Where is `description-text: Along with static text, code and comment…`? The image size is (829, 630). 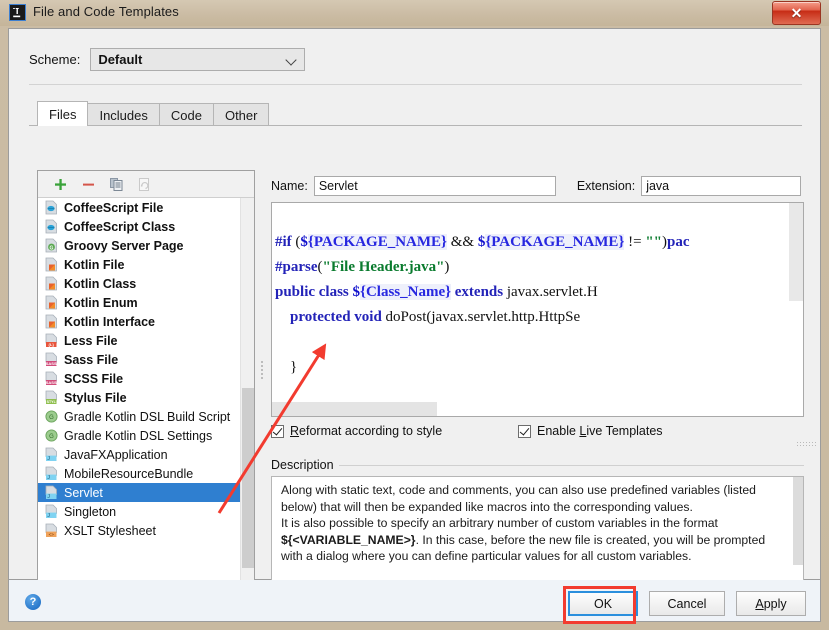
description-text: Along with static text, code and comment… is located at coordinates (531, 523).